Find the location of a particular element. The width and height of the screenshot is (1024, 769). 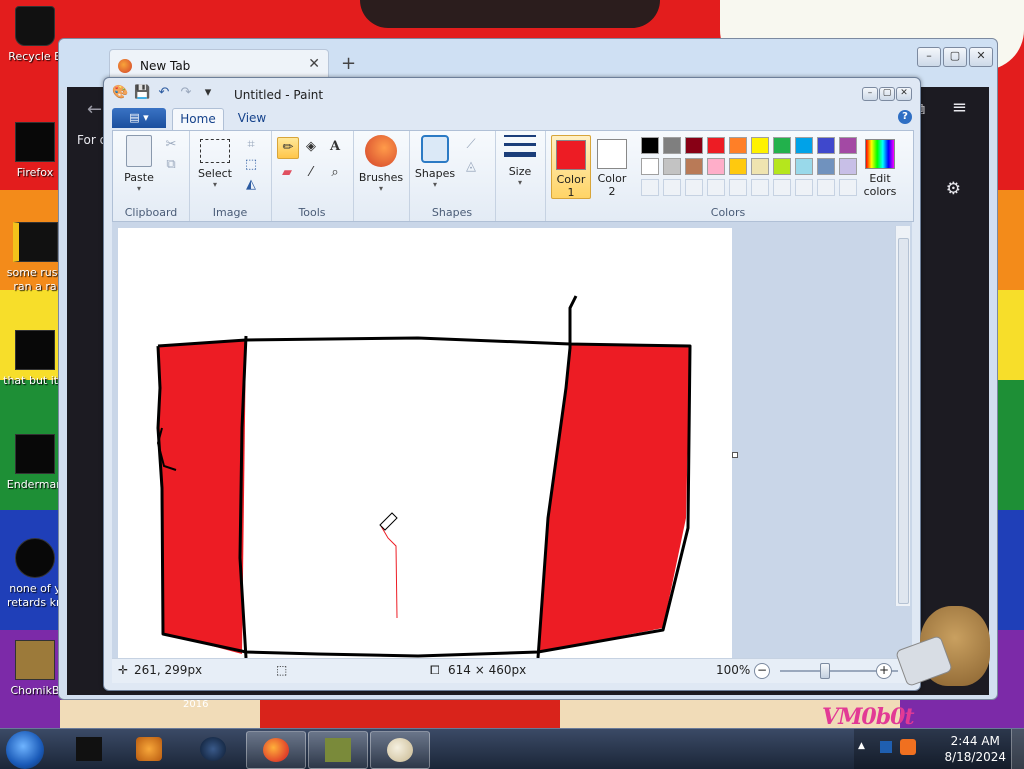

magnifier-icon: ⌕ is located at coordinates (335, 173).